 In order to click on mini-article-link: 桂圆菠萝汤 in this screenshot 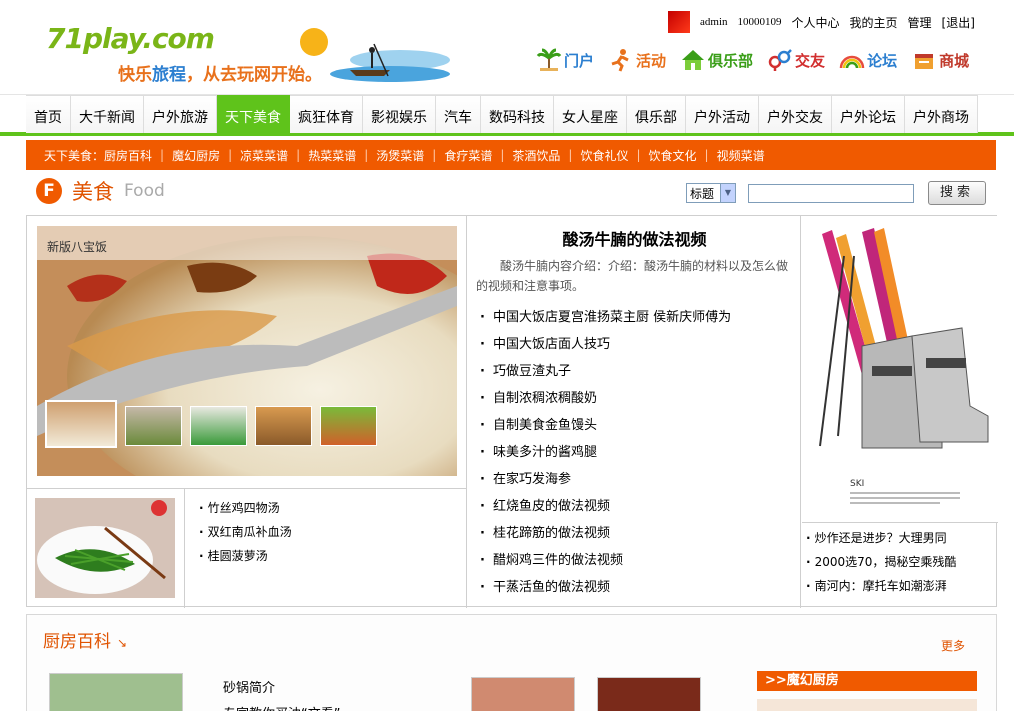, I will do `click(245, 560)`.